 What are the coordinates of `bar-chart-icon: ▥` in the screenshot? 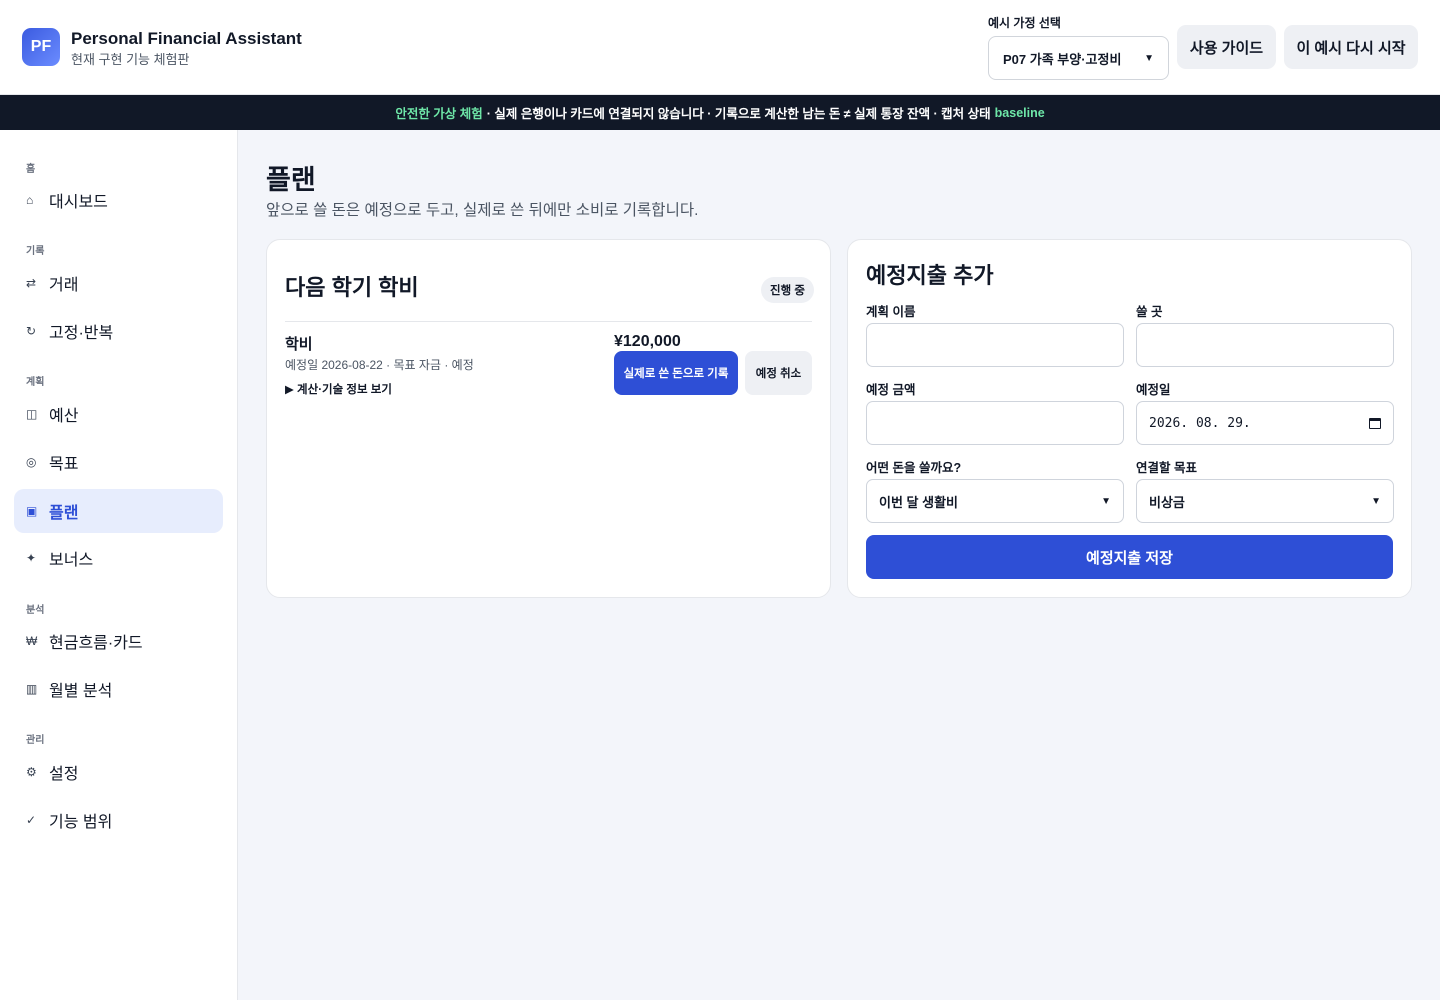 It's located at (32, 689).